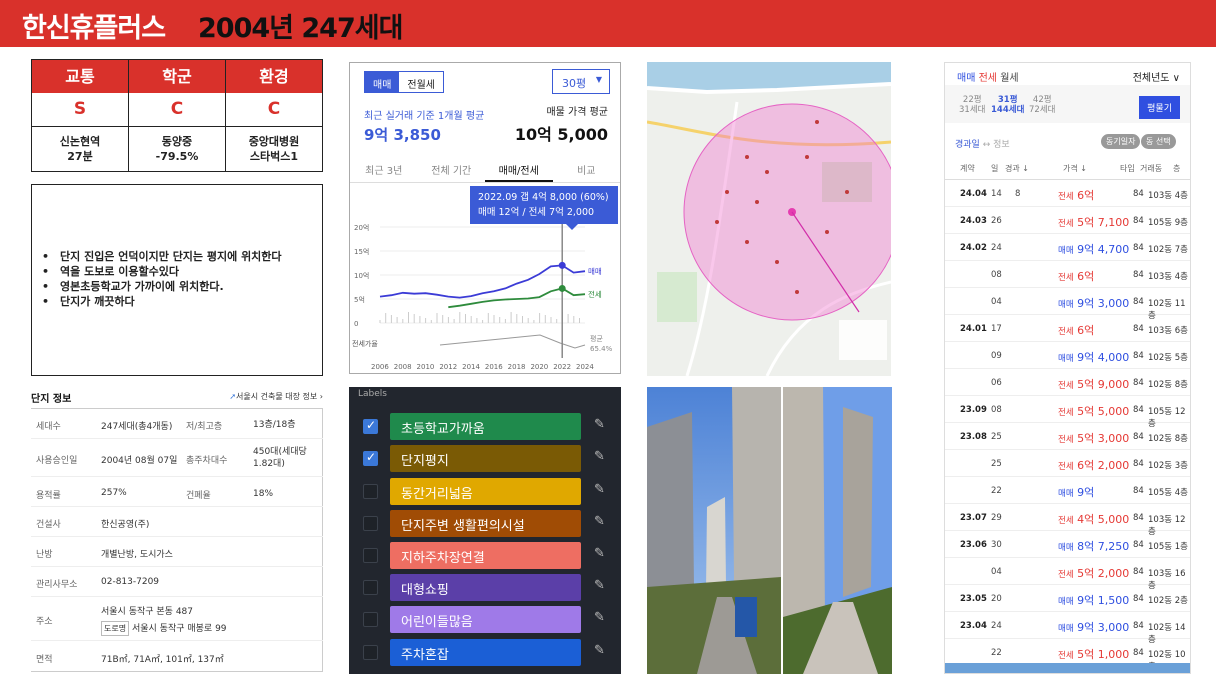  I want to click on tx-tab-jeonse: 전세, so click(988, 78).